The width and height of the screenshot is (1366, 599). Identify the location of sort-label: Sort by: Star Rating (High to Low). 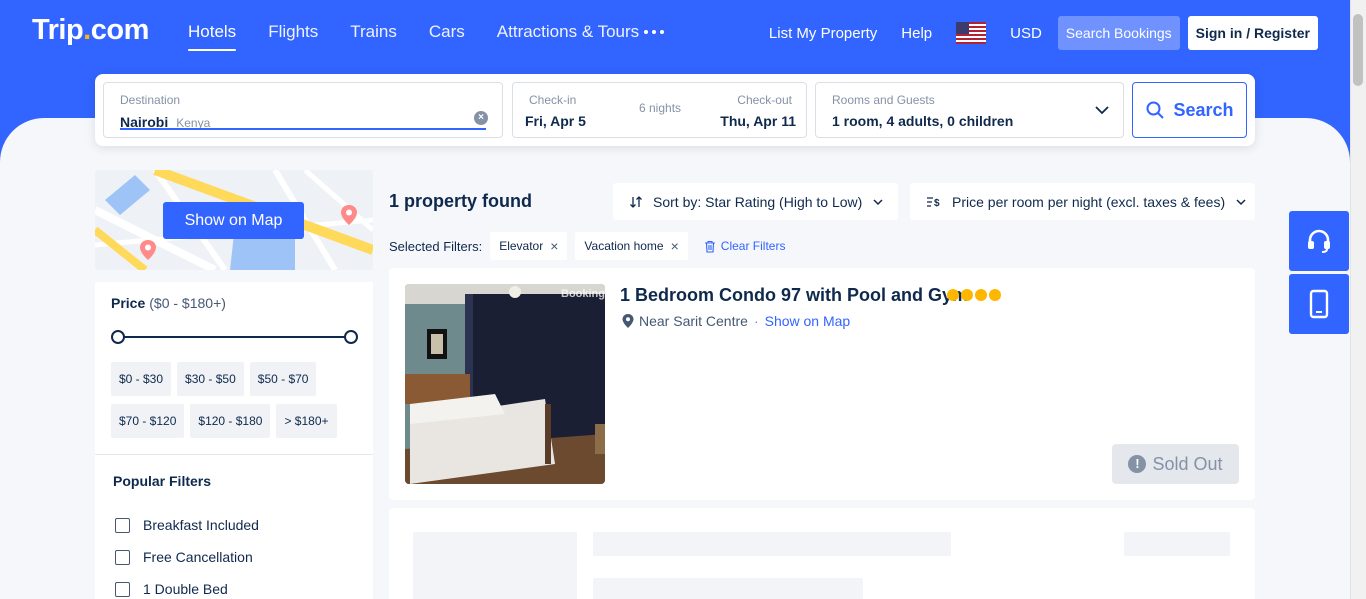
(758, 201).